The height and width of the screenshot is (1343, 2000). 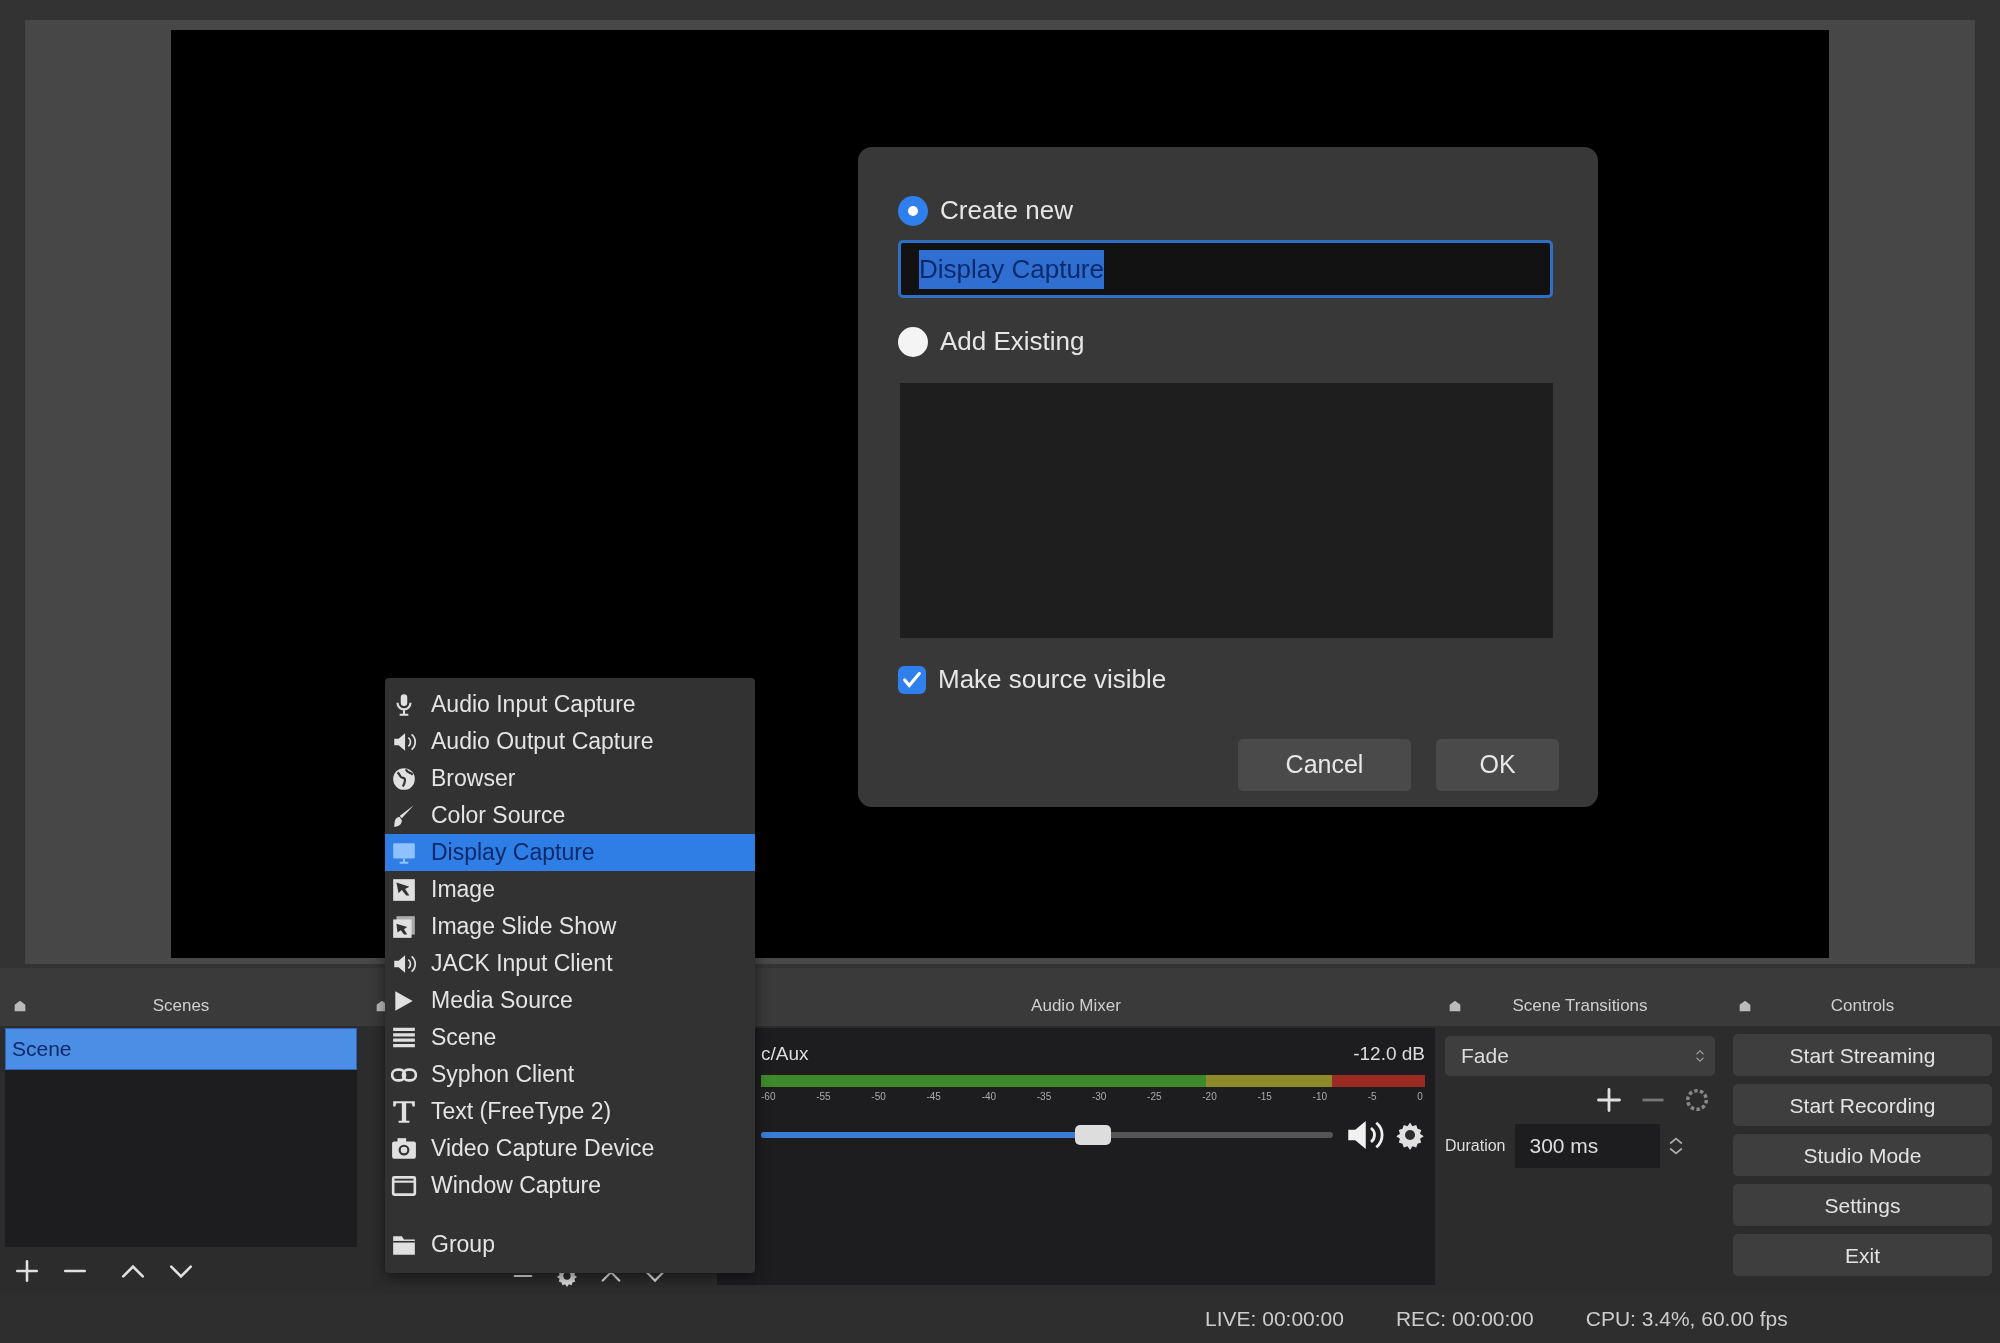 What do you see at coordinates (1588, 1146) in the screenshot?
I see `duration-field: 300 ms` at bounding box center [1588, 1146].